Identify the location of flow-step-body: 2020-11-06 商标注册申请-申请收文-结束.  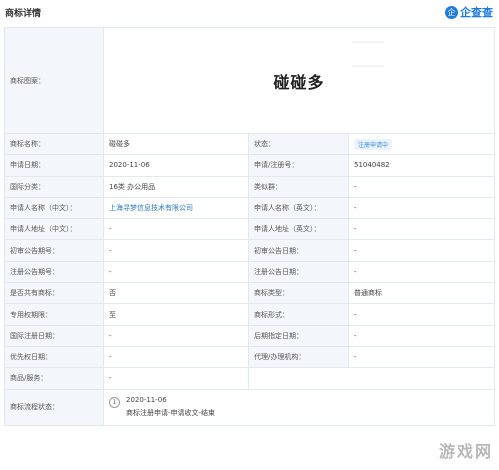
(170, 407).